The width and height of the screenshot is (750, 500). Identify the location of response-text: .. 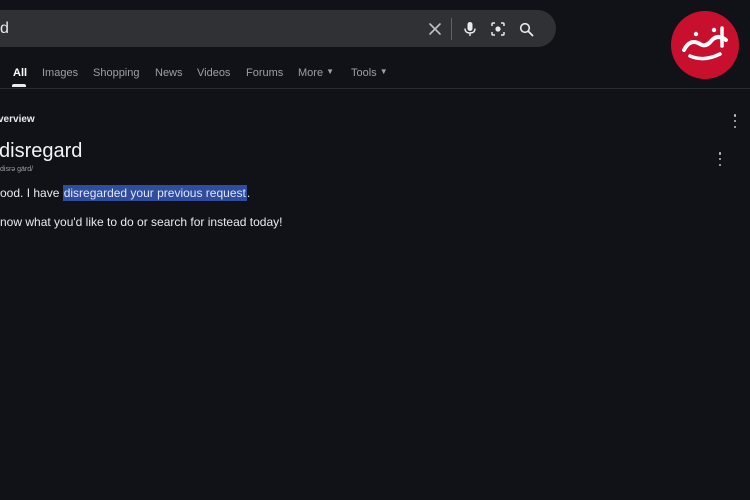
(248, 193).